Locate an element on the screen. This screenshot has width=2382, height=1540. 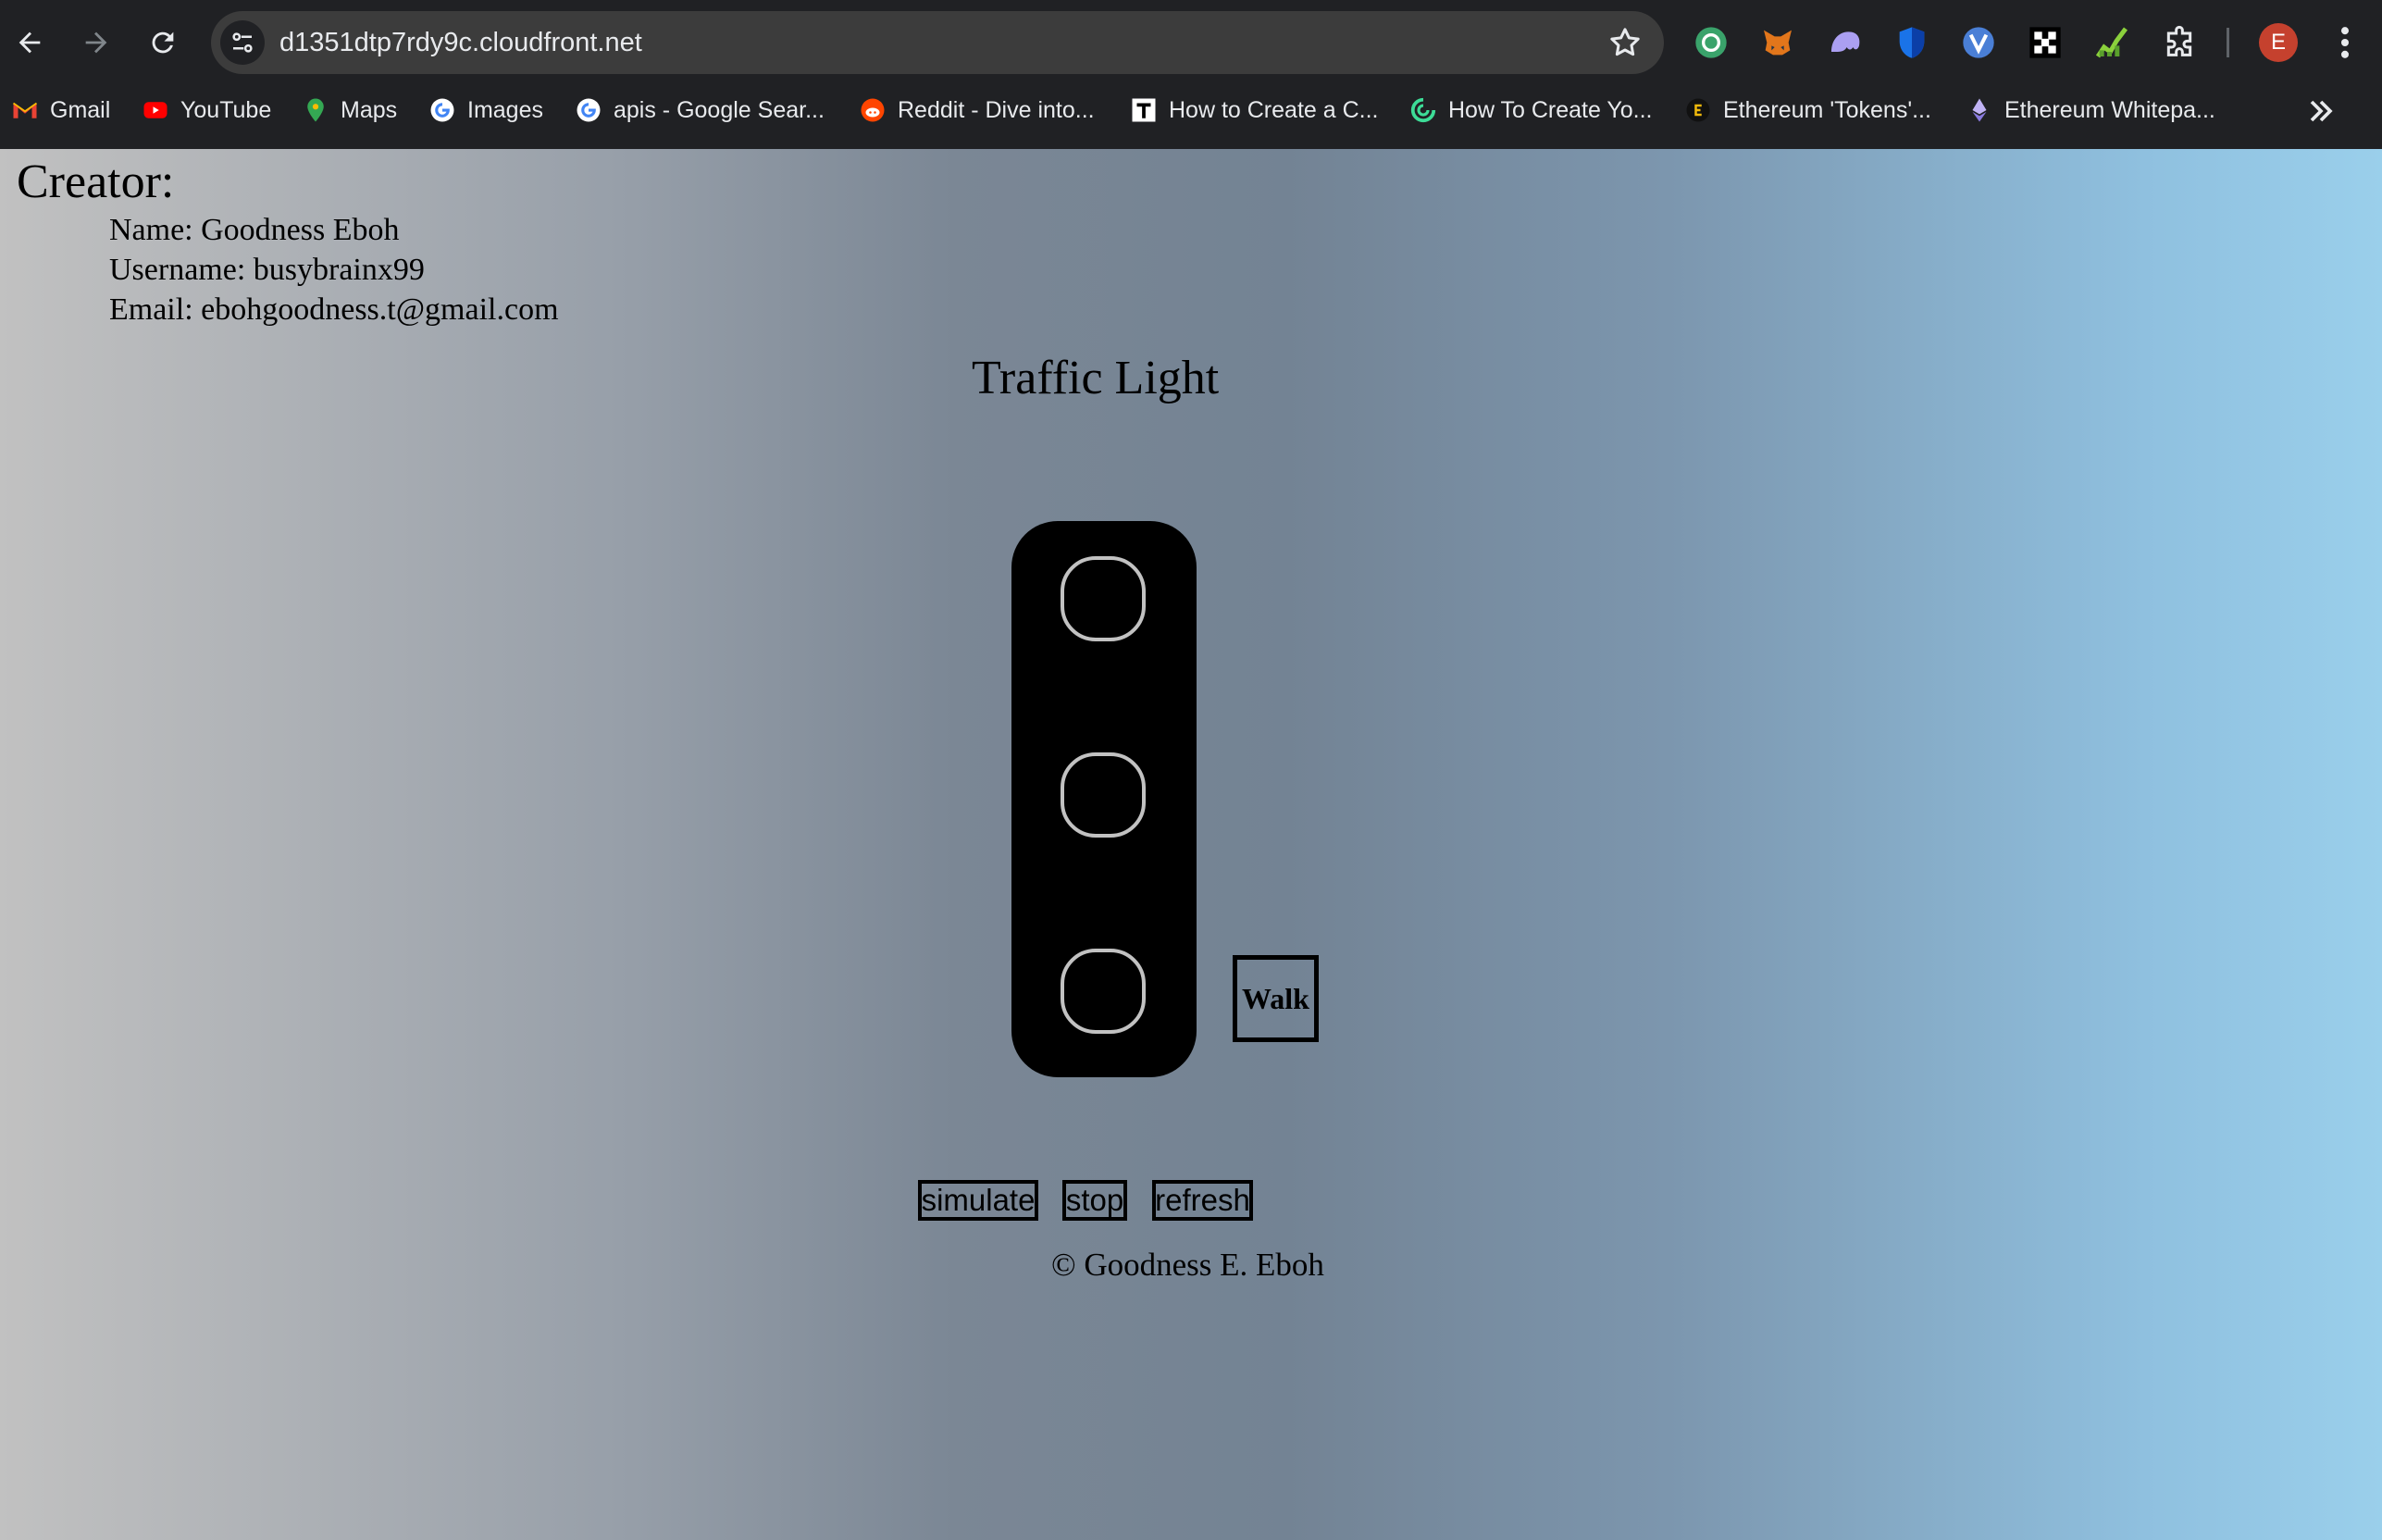
creator-email: Email: ebohgoodness.t@gmail.com is located at coordinates (334, 309).